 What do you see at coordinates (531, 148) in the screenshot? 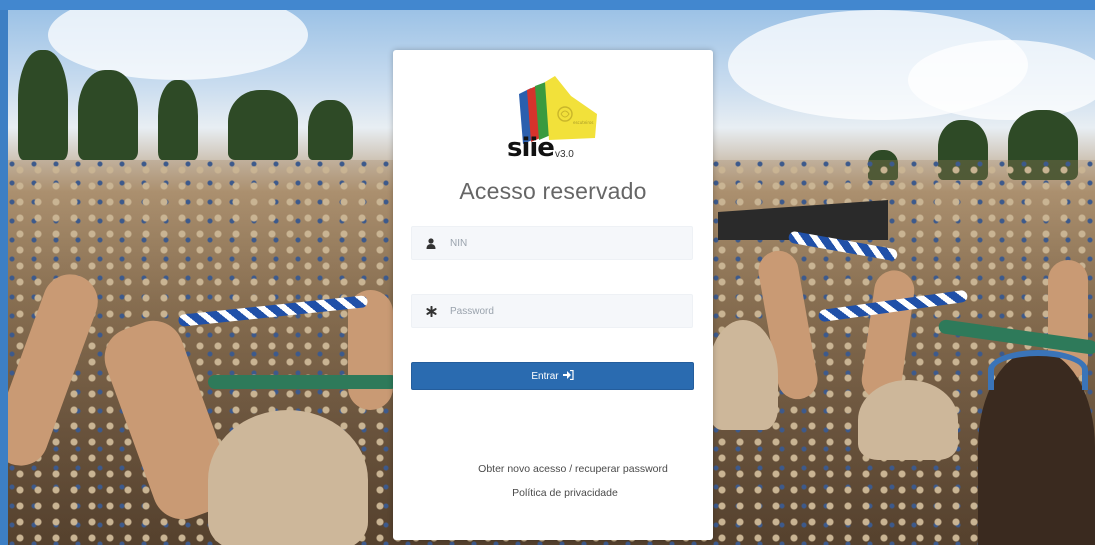
I see `brand-name: siie` at bounding box center [531, 148].